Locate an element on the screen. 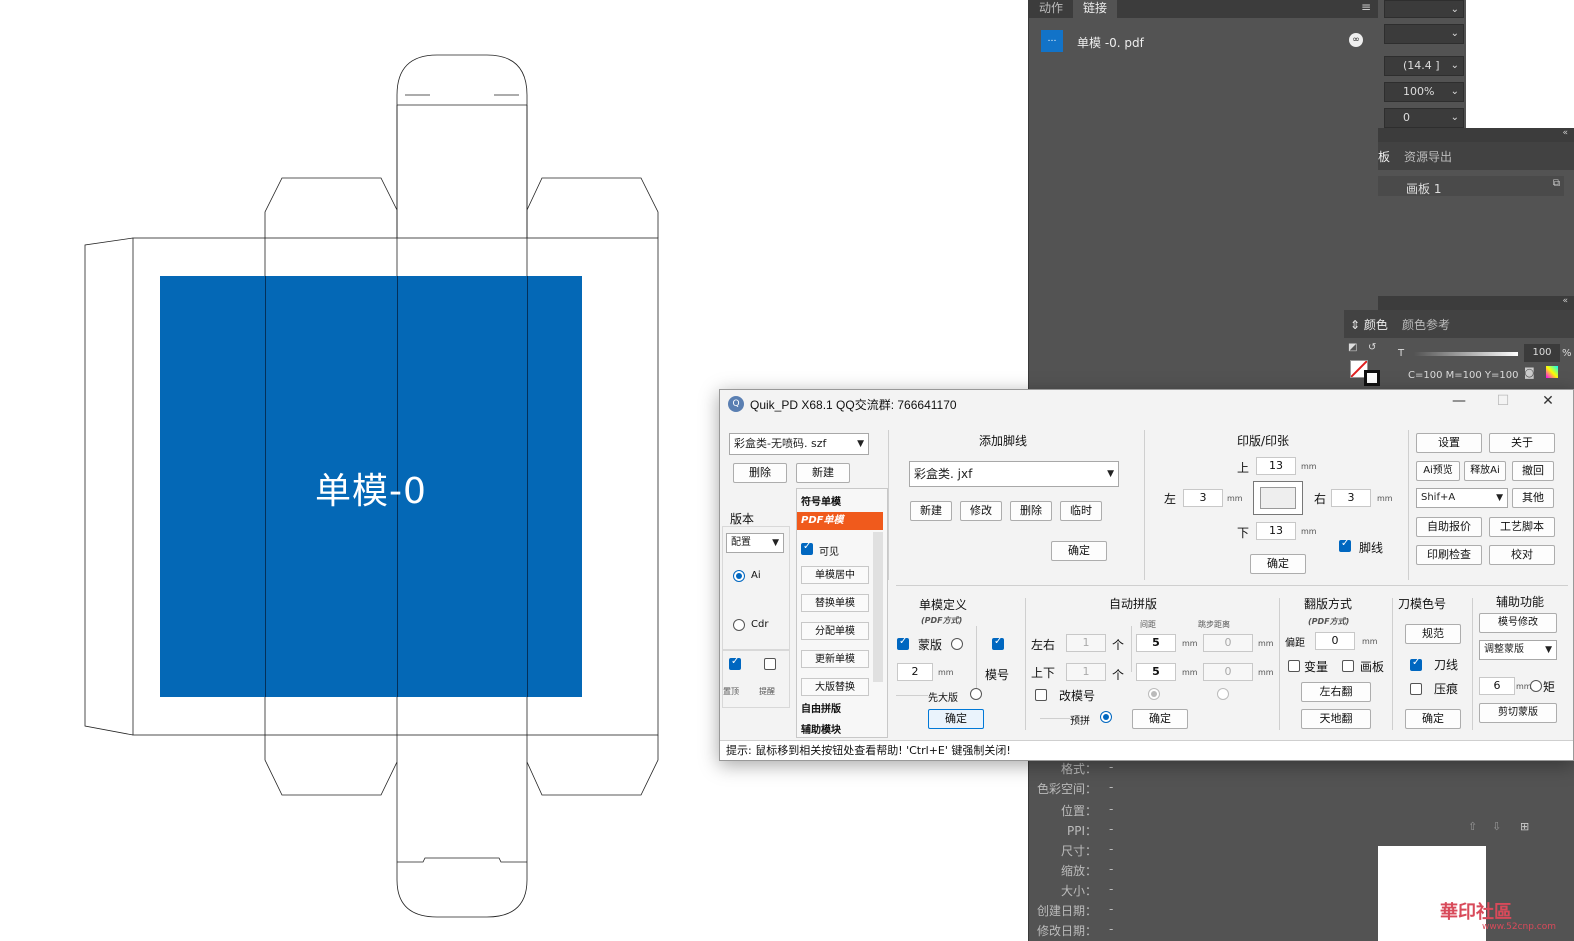 This screenshot has height=941, width=1574. close-icon: ✕ is located at coordinates (1548, 403).